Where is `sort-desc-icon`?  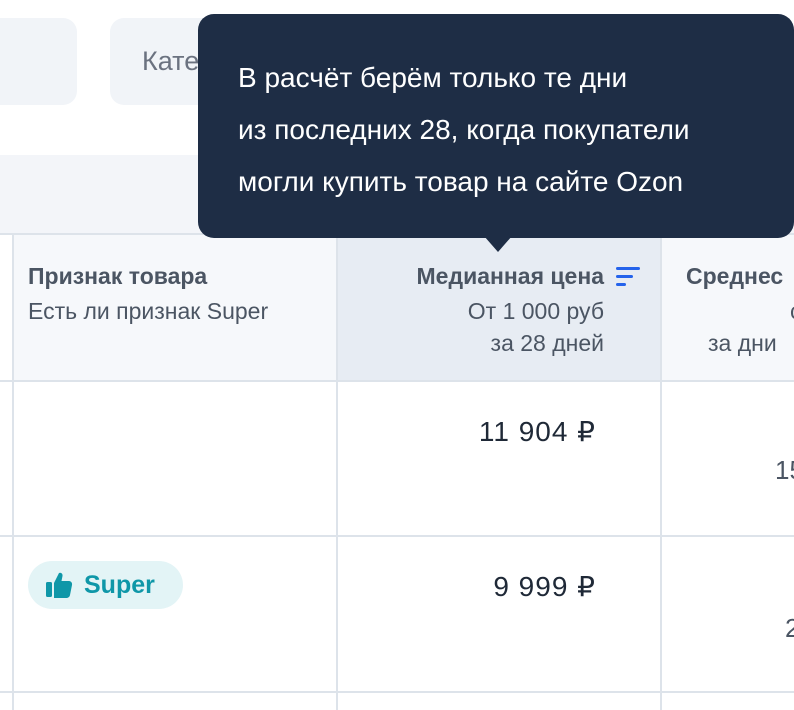
sort-desc-icon is located at coordinates (628, 277).